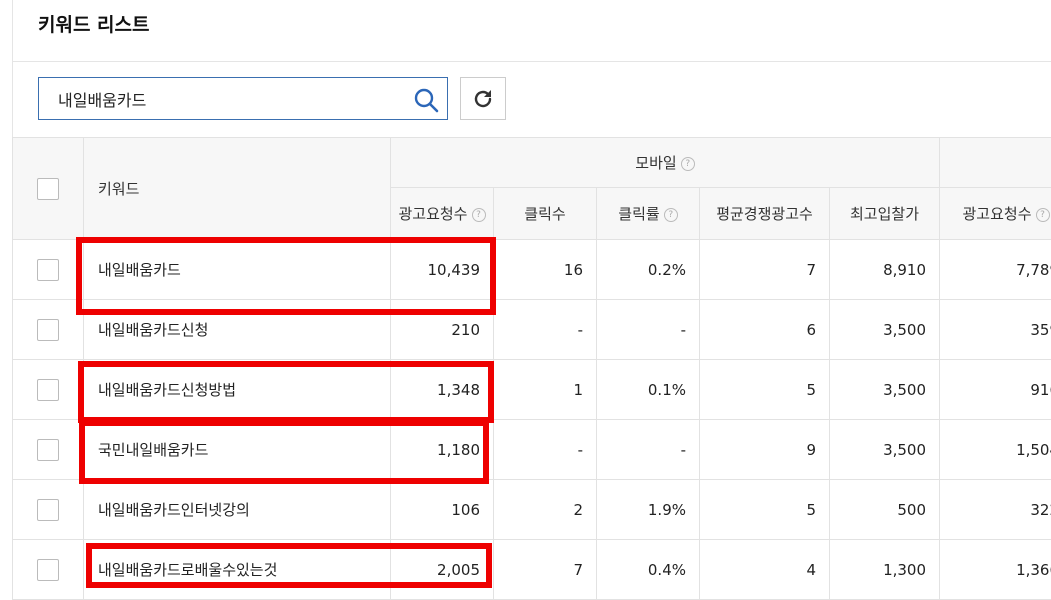  Describe the element at coordinates (885, 510) in the screenshot. I see `max-bid-cell: 500` at that location.